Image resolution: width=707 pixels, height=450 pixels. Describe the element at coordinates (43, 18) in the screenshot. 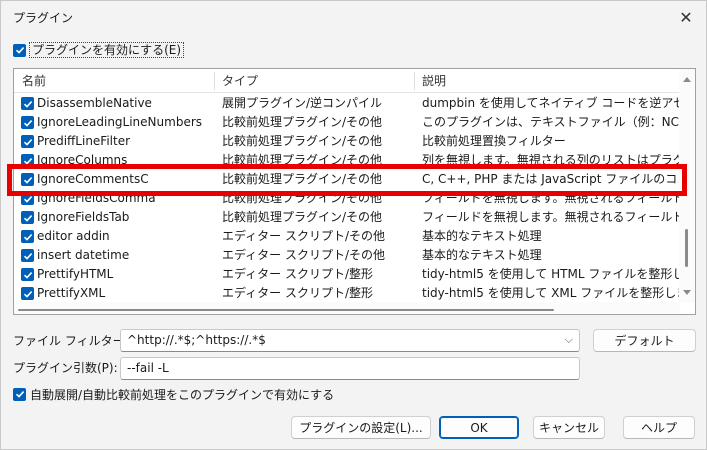

I see `window-title: プラグイン` at that location.